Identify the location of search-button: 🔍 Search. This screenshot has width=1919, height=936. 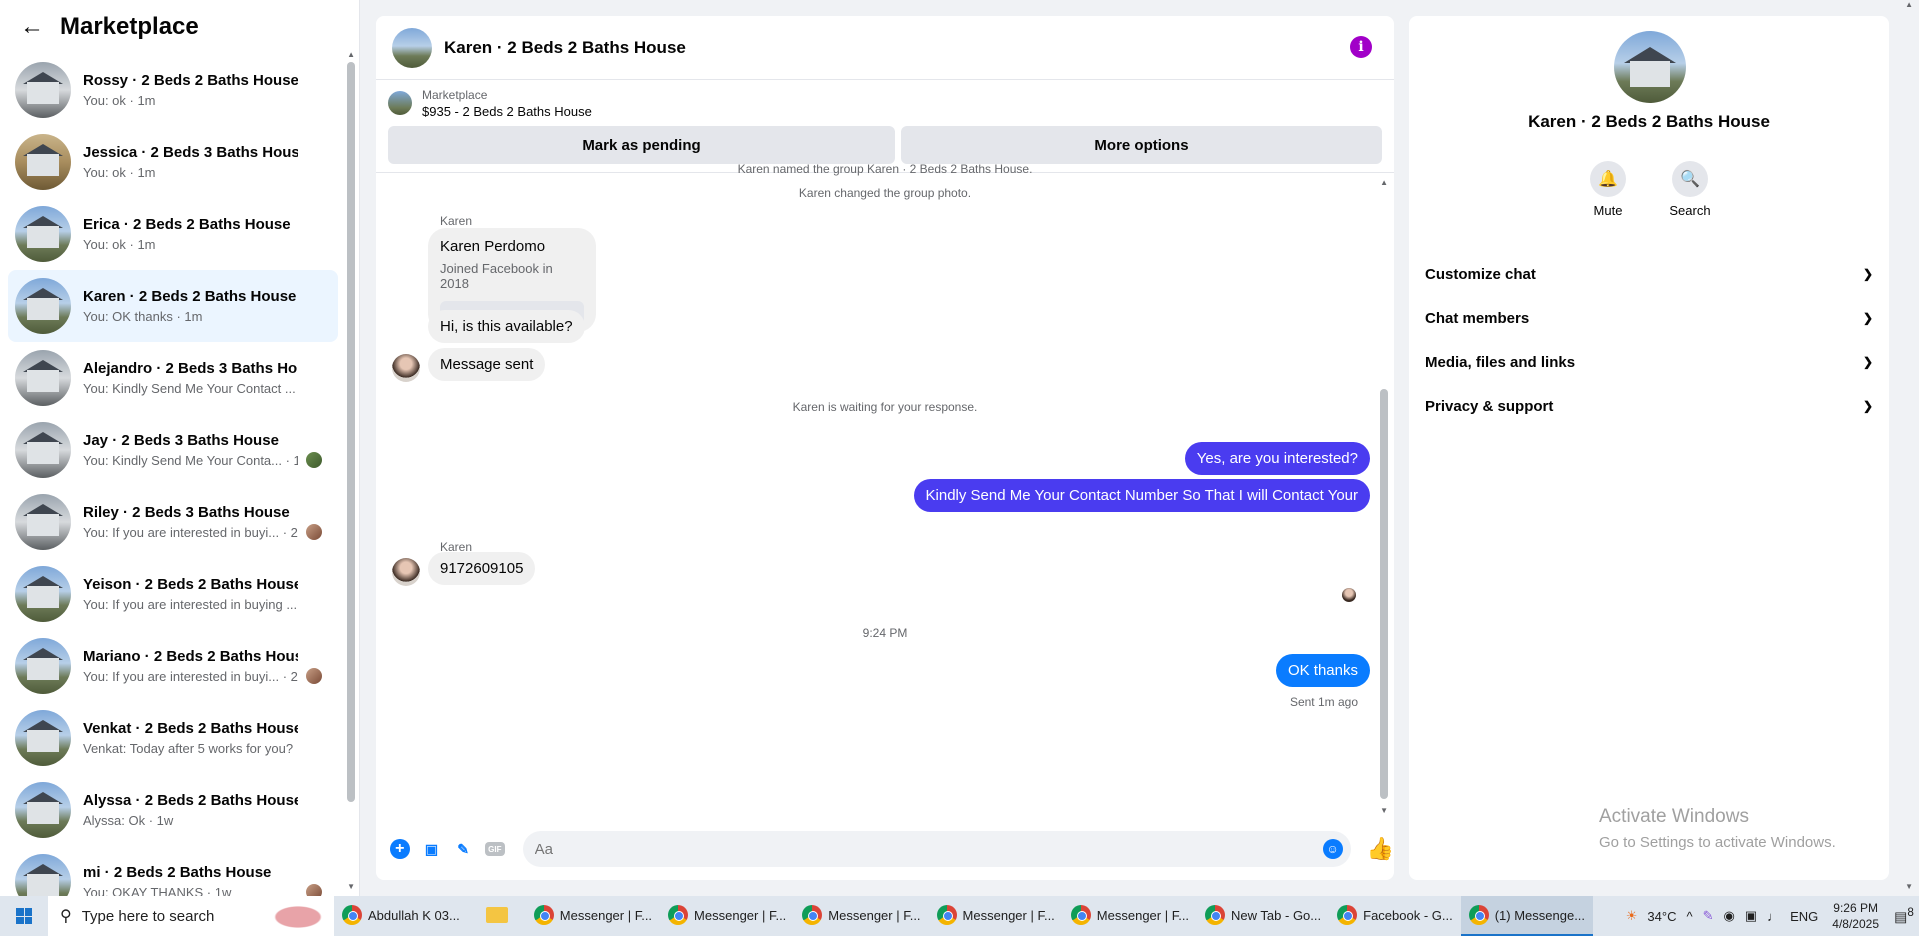
(1690, 189).